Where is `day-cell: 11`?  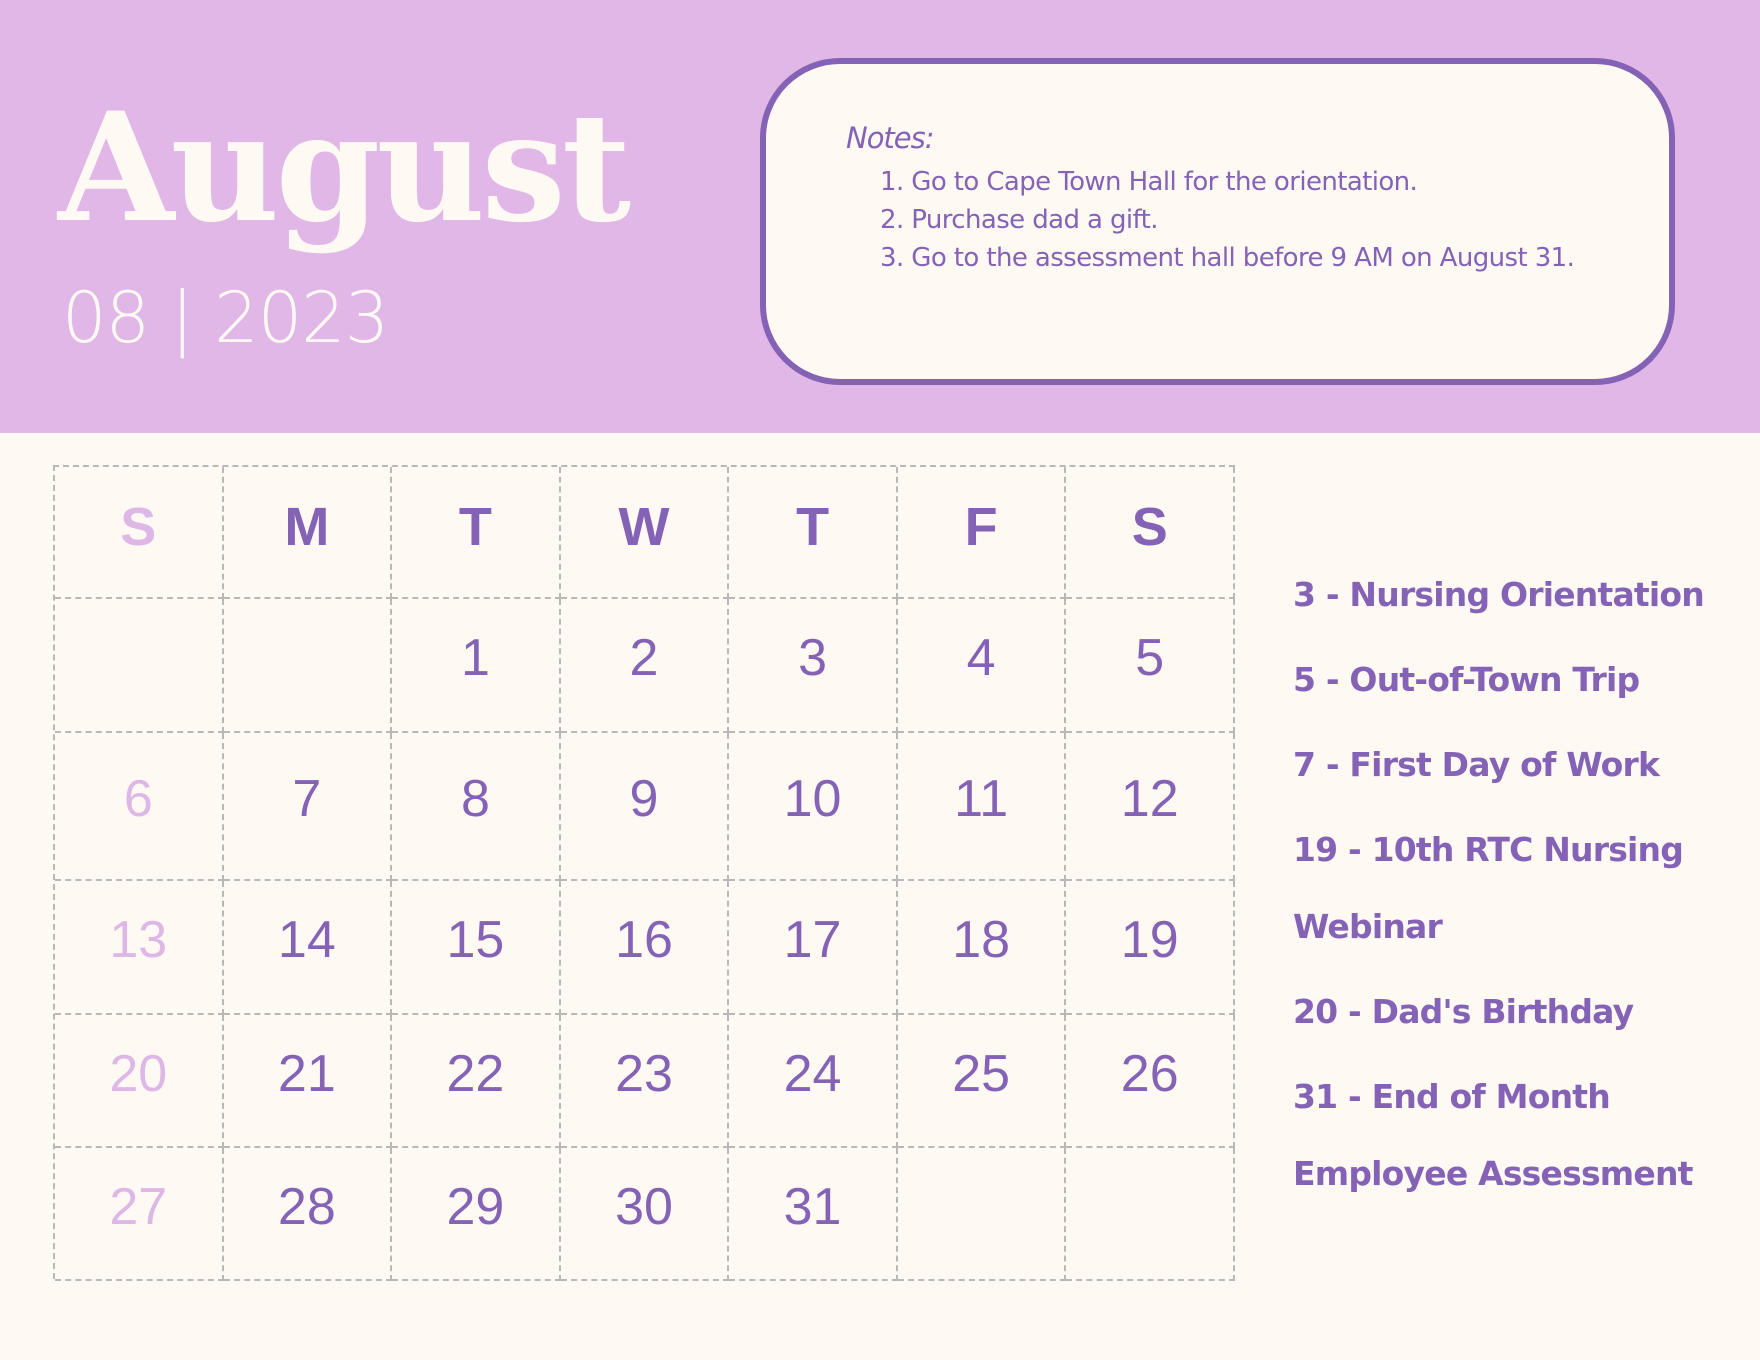
day-cell: 11 is located at coordinates (982, 807).